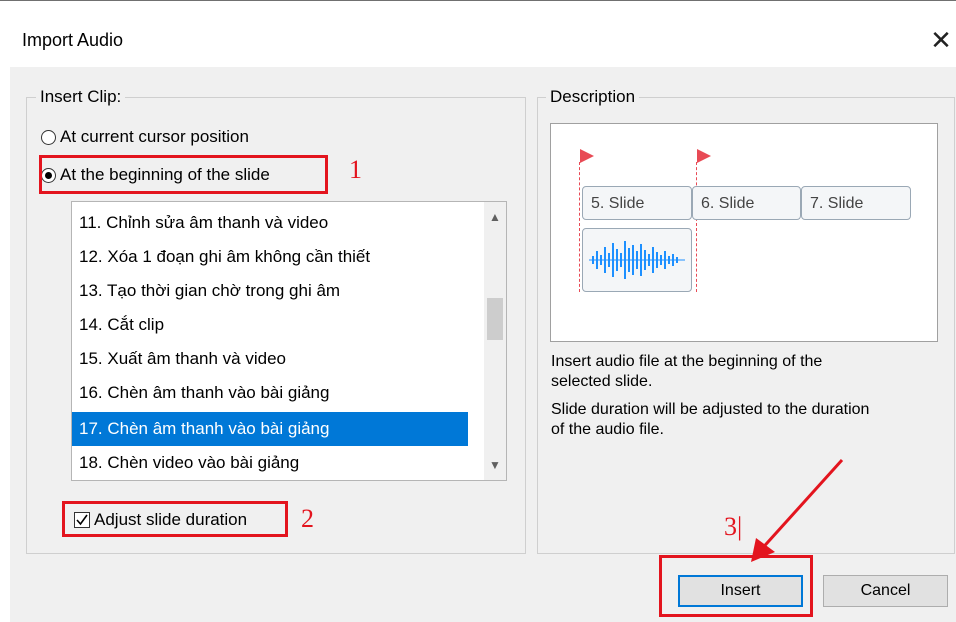  What do you see at coordinates (607, 429) in the screenshot?
I see `description-line: of the audio file.` at bounding box center [607, 429].